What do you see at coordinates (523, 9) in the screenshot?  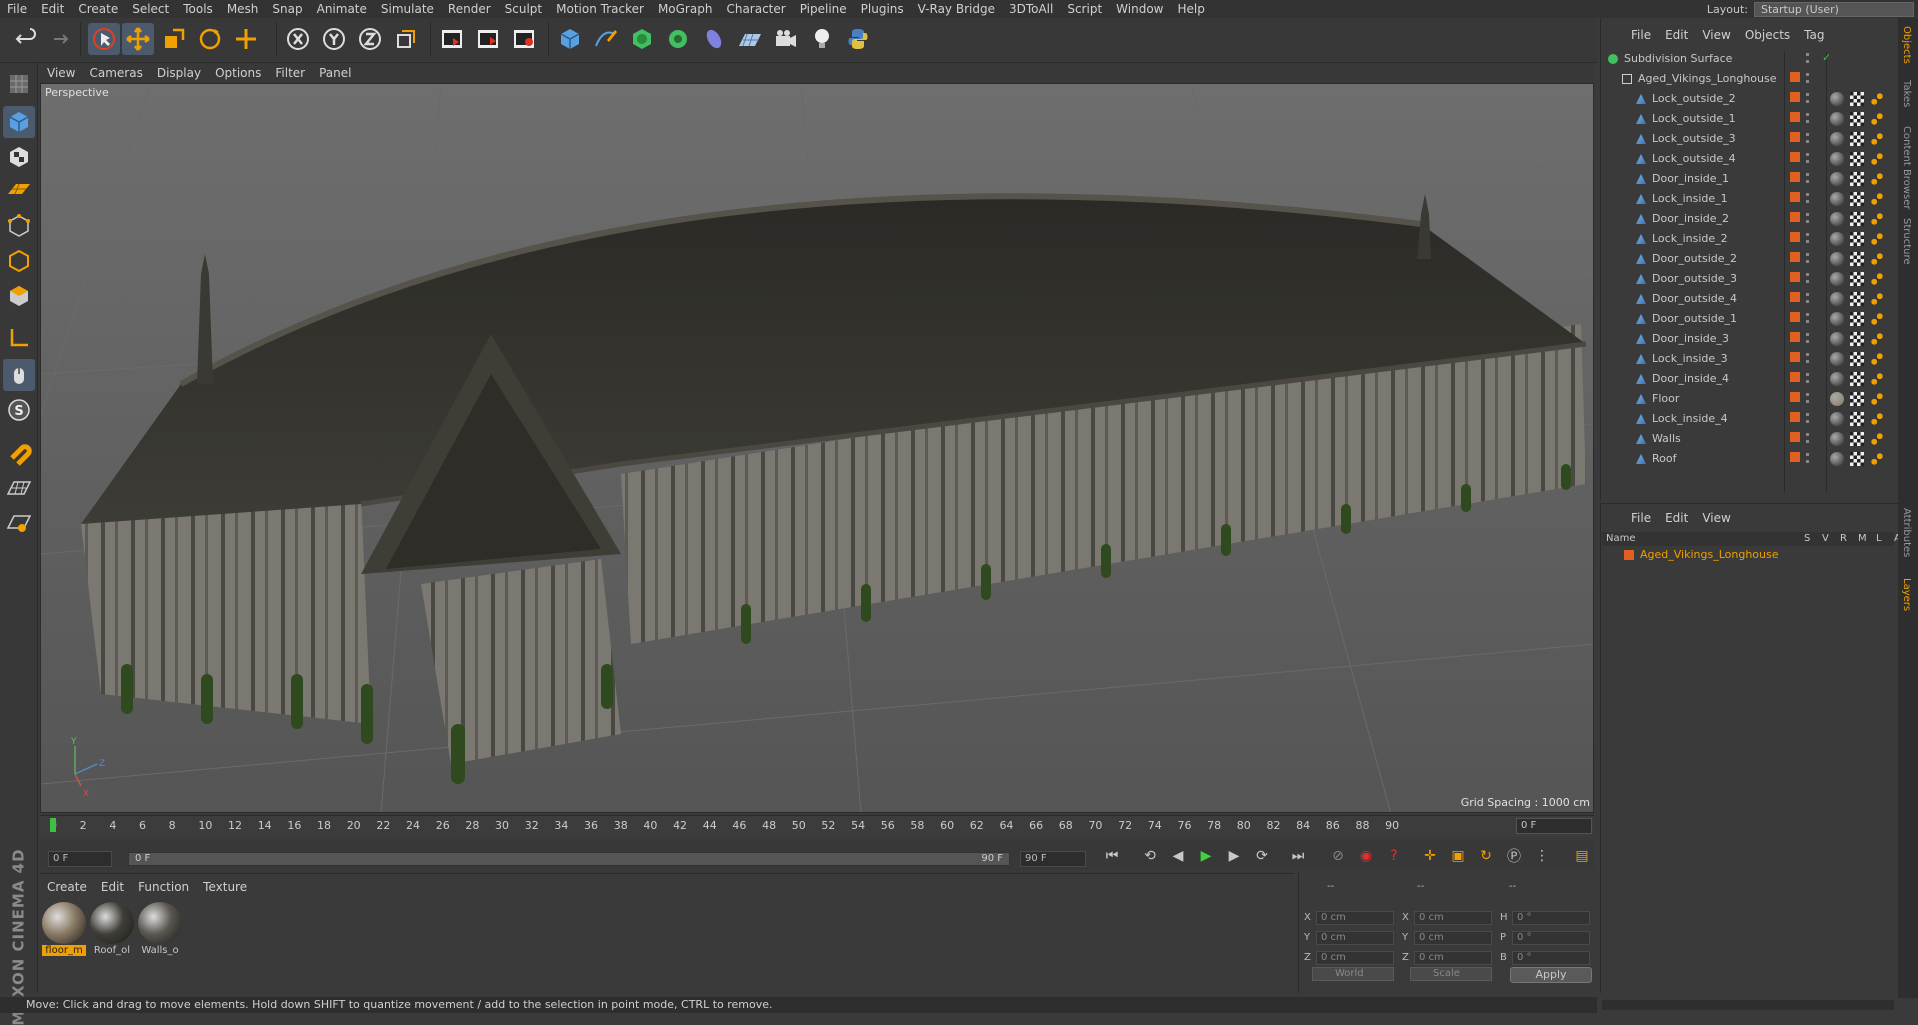 I see `menu-sculpt: Sculpt` at bounding box center [523, 9].